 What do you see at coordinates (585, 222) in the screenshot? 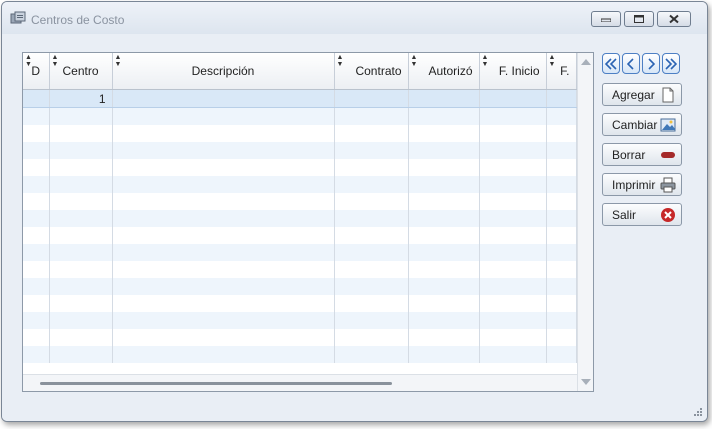
I see `vertical-scrollbar` at bounding box center [585, 222].